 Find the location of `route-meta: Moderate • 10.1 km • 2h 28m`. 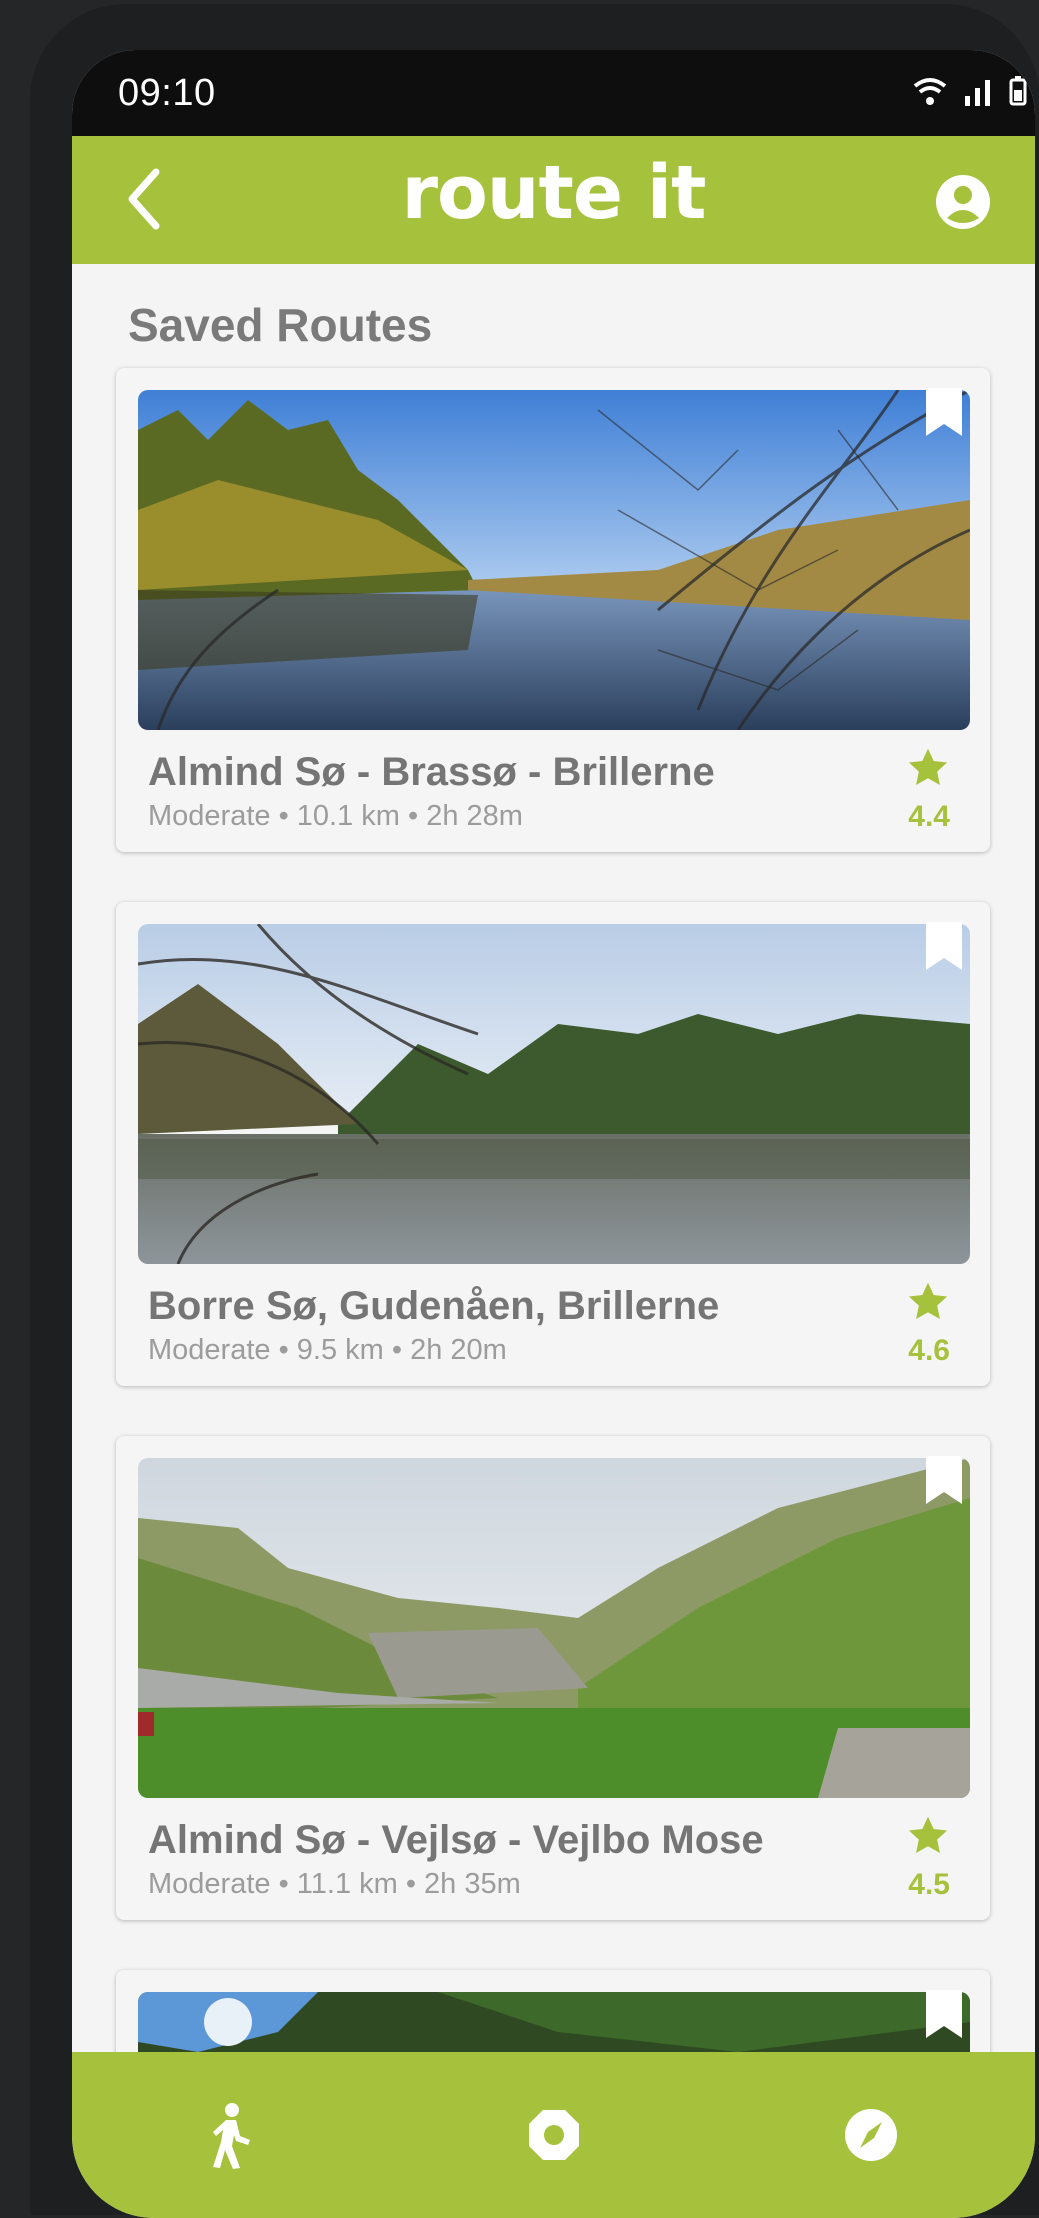

route-meta: Moderate • 10.1 km • 2h 28m is located at coordinates (335, 816).